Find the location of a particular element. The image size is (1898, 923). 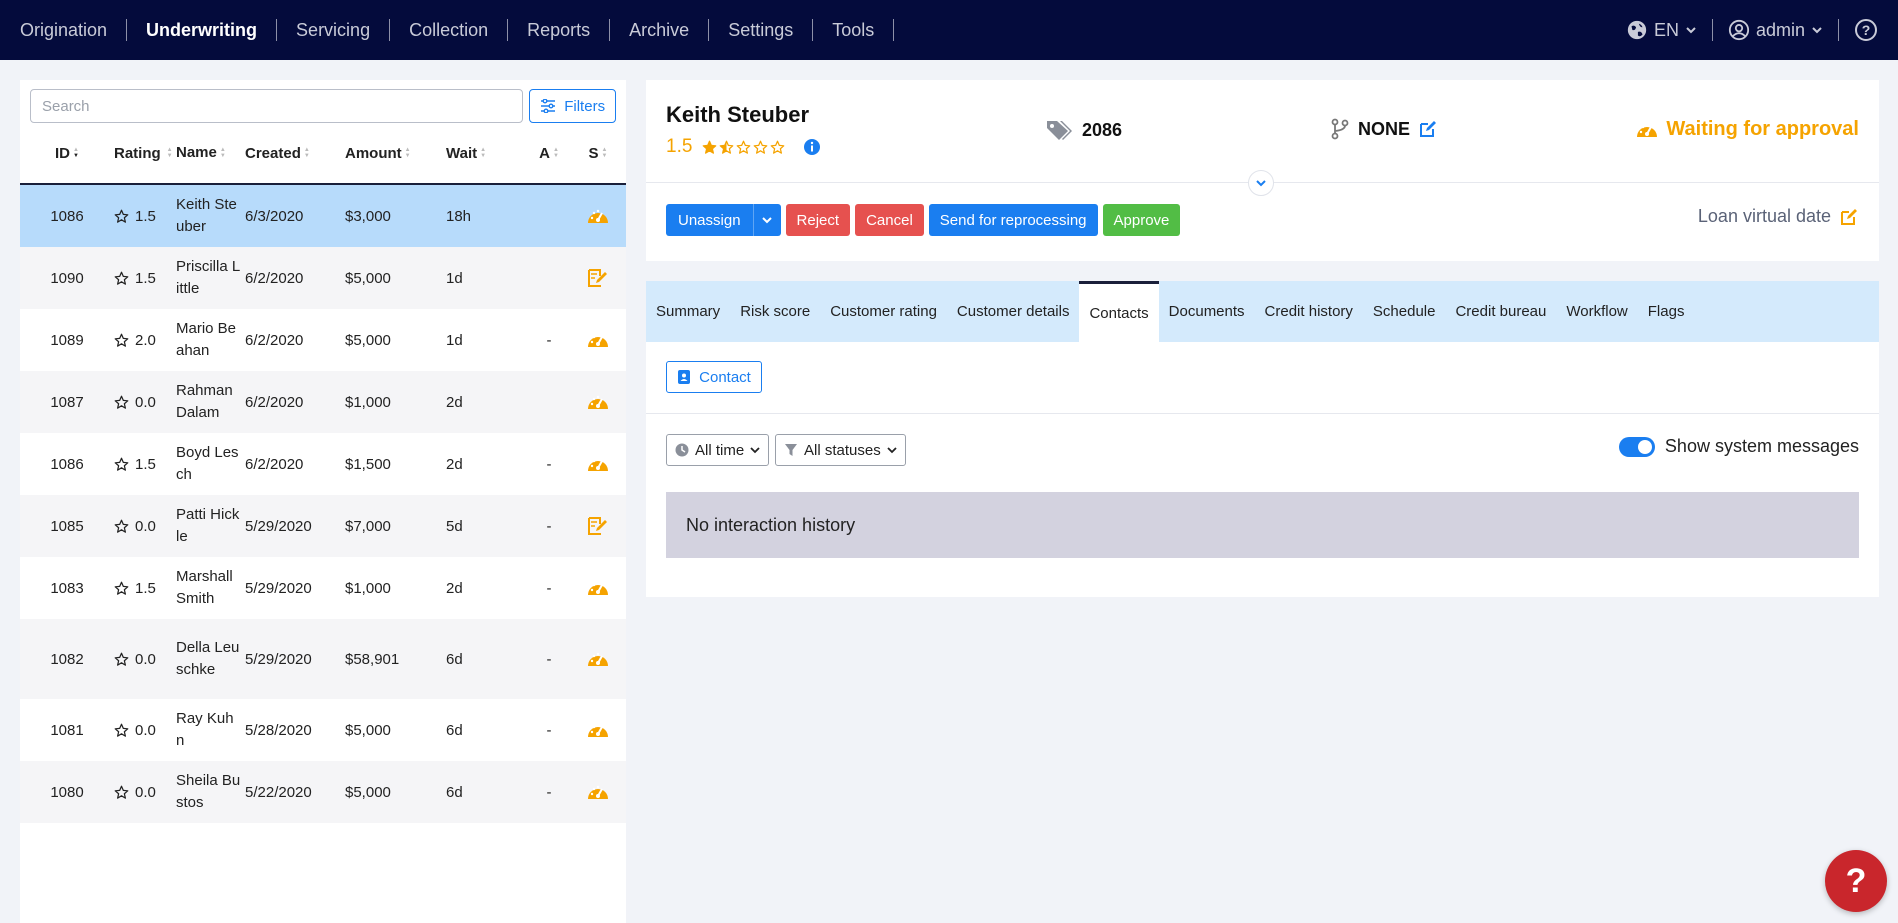

row-rating: 1.5 is located at coordinates (145, 464).